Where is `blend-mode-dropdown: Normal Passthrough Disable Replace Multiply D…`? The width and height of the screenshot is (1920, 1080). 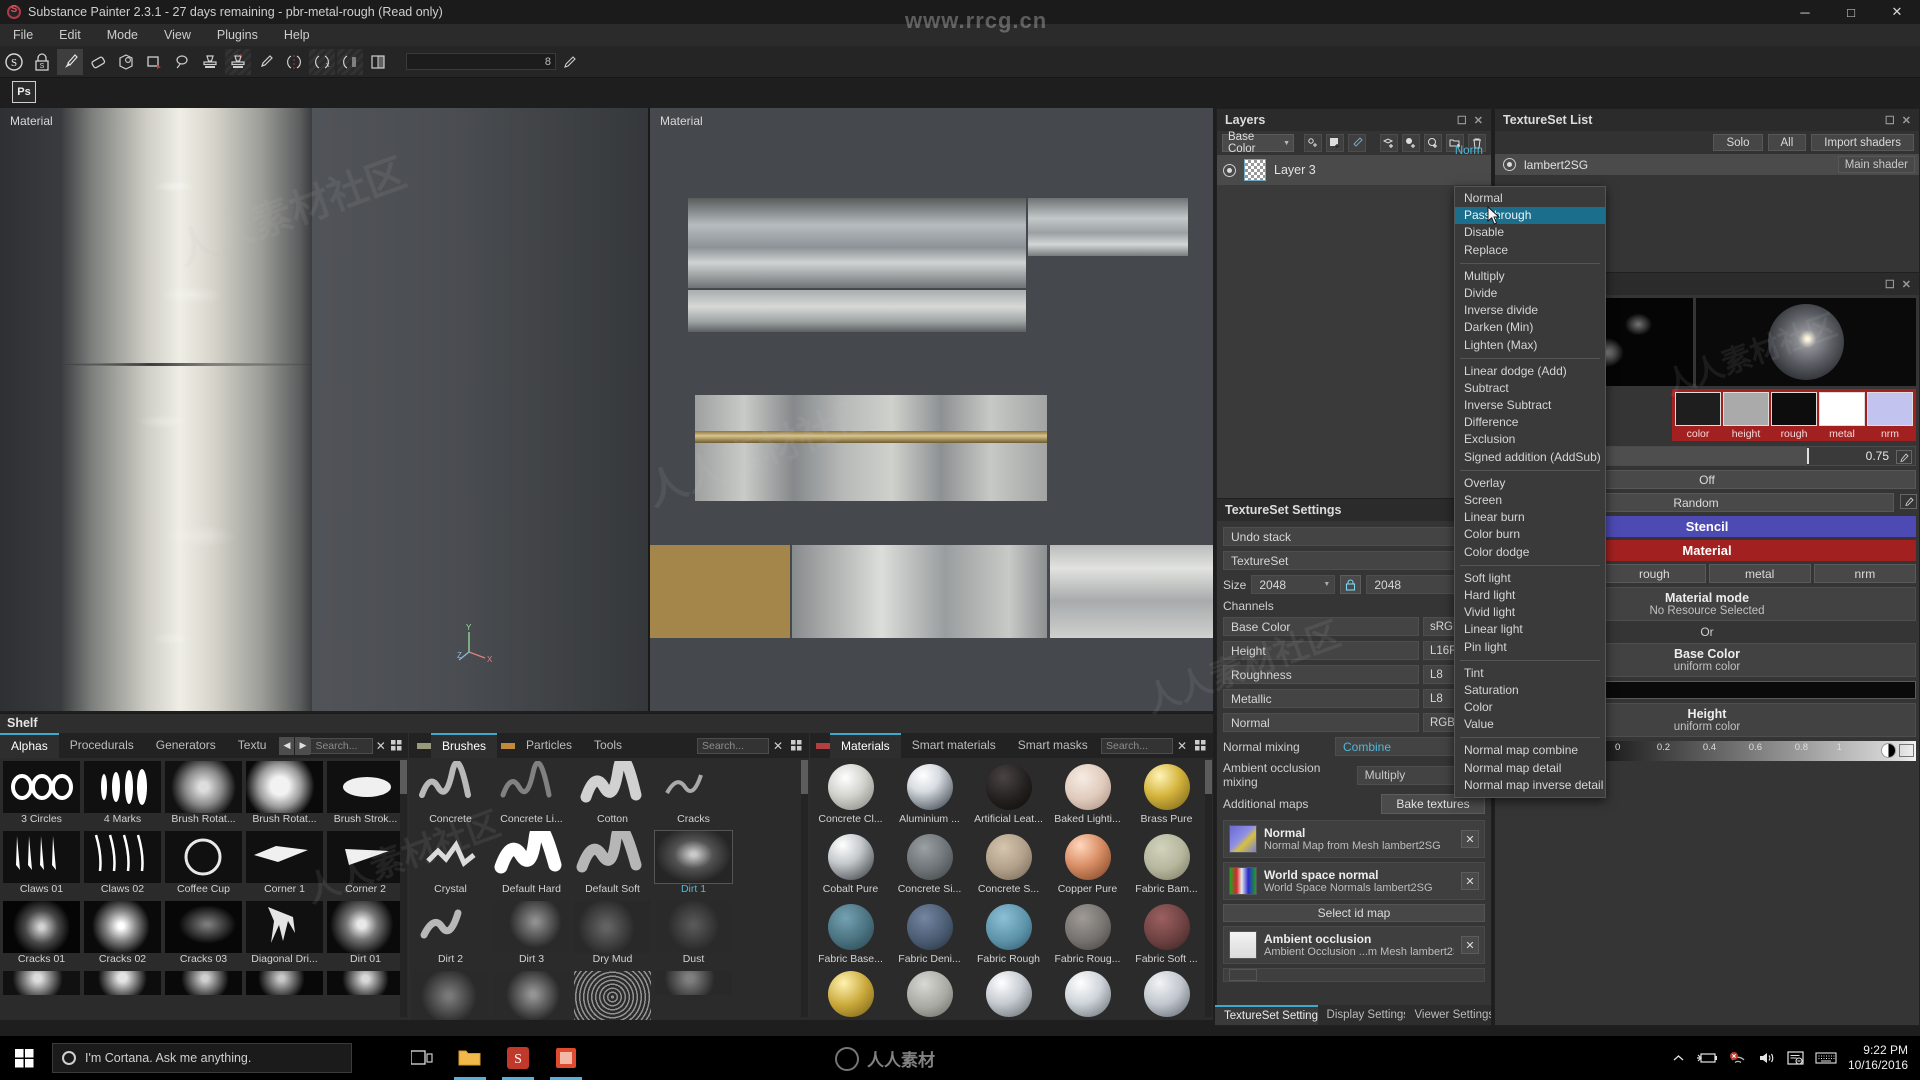
blend-mode-dropdown: Normal Passthrough Disable Replace Multiply D… is located at coordinates (1530, 492).